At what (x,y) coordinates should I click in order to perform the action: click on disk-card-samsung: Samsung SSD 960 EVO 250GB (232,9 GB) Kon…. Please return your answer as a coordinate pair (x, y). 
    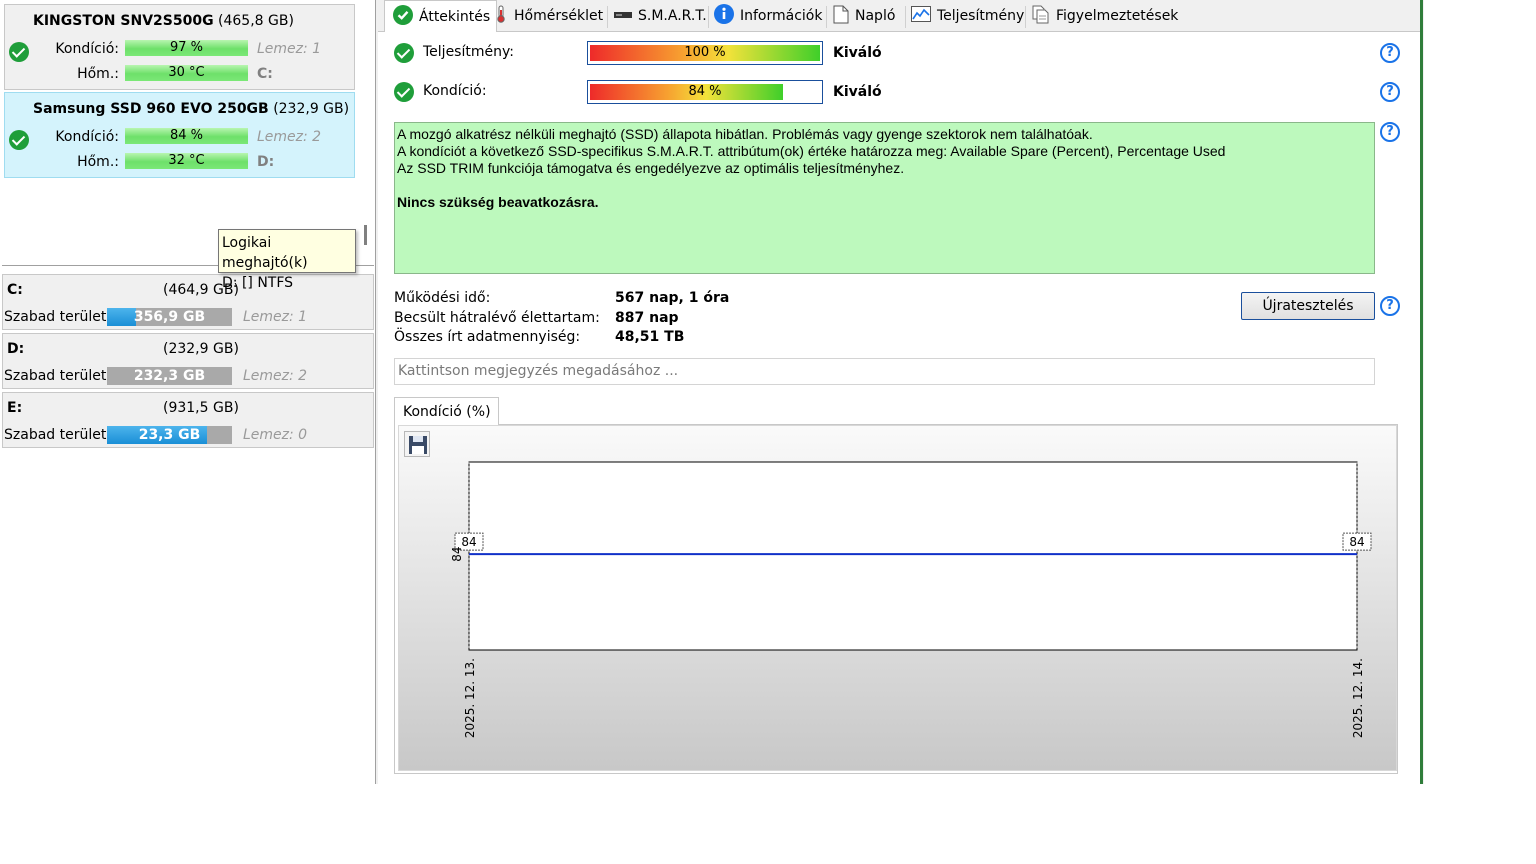
    Looking at the image, I should click on (179, 135).